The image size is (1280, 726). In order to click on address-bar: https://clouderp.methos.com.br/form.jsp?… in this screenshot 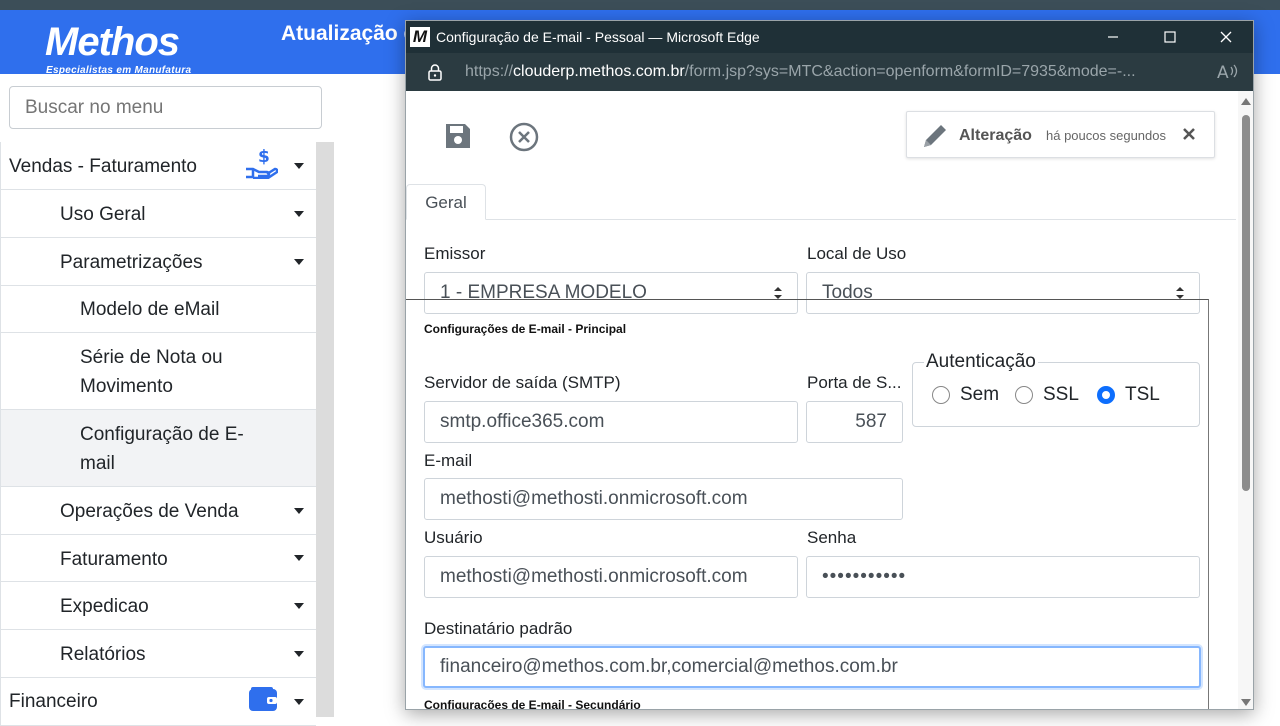, I will do `click(829, 72)`.